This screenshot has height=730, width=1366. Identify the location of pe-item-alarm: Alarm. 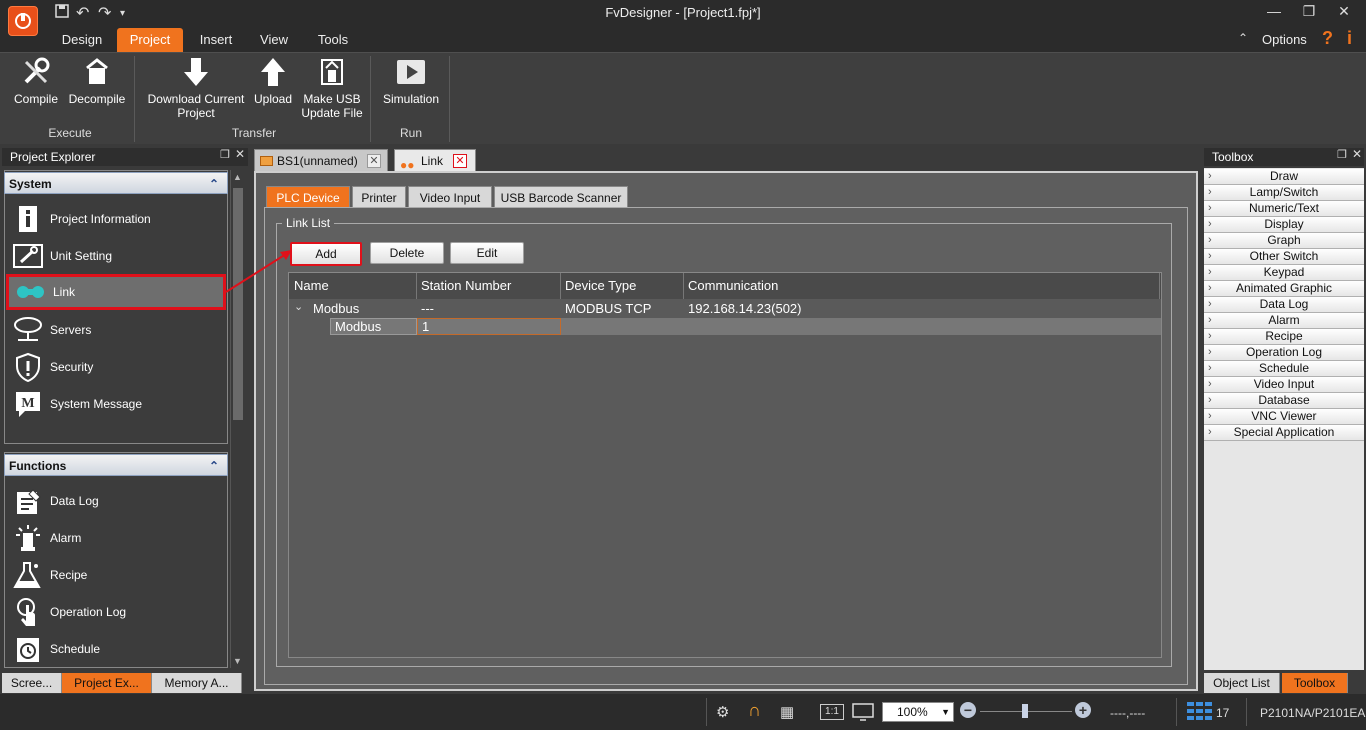
(116, 537).